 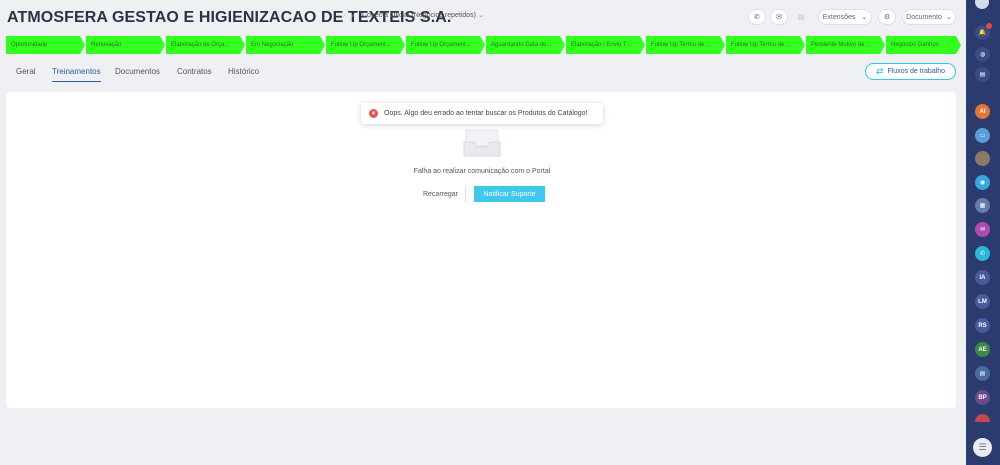 What do you see at coordinates (982, 4) in the screenshot?
I see `profile-avatar` at bounding box center [982, 4].